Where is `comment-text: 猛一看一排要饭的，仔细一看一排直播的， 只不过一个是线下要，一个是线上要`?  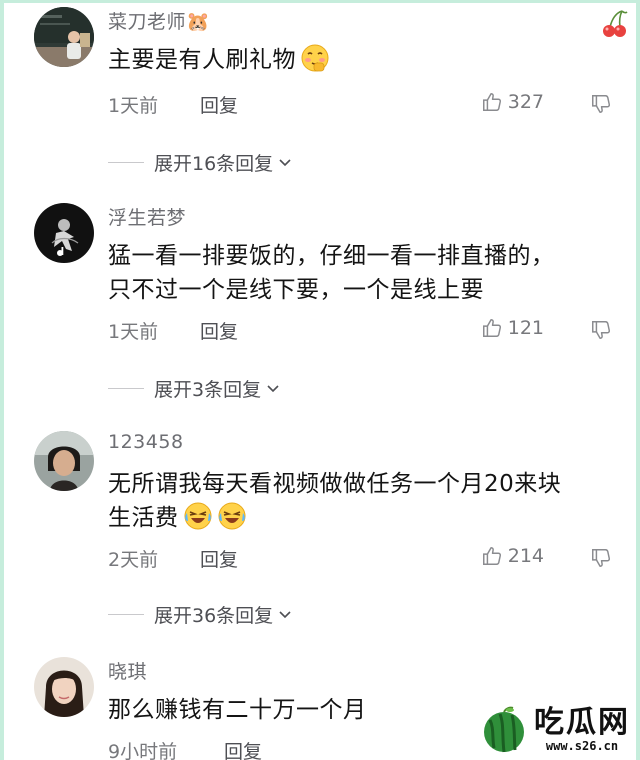 comment-text: 猛一看一排要饭的，仔细一看一排直播的， 只不过一个是线下要，一个是线上要 is located at coordinates (358, 273).